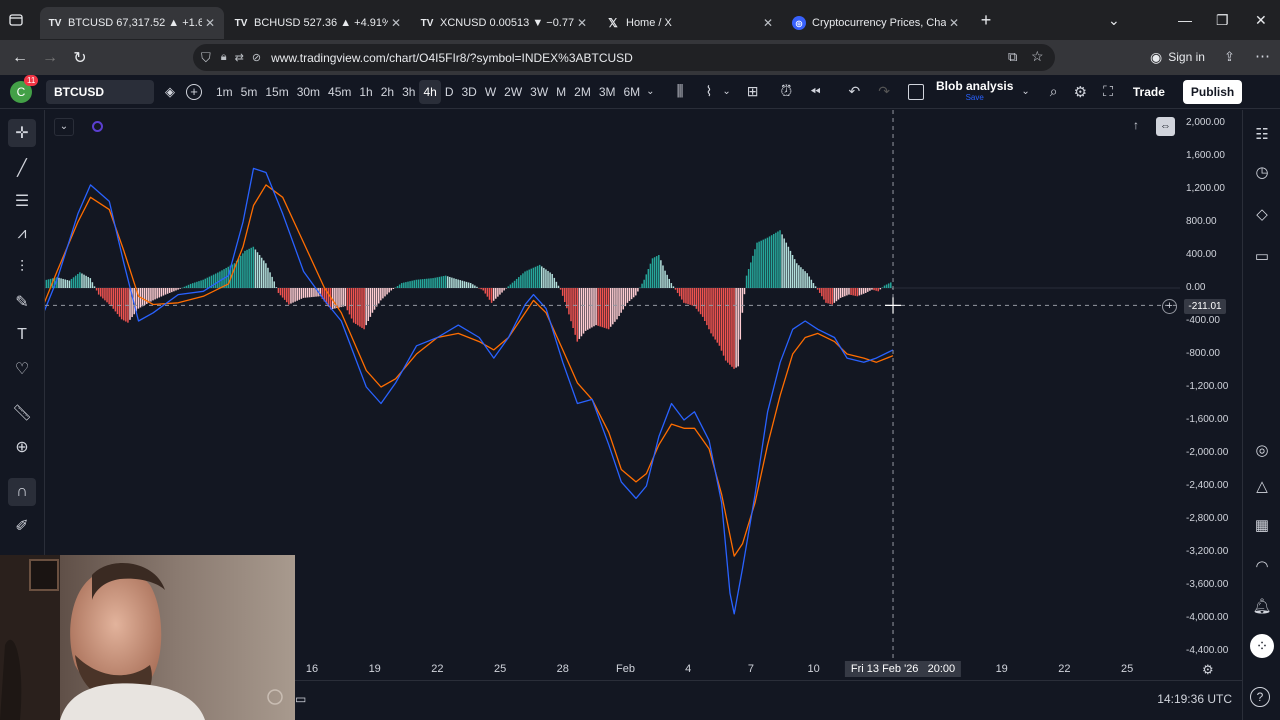  I want to click on maximize-pane-icon: ↑, so click(1136, 125).